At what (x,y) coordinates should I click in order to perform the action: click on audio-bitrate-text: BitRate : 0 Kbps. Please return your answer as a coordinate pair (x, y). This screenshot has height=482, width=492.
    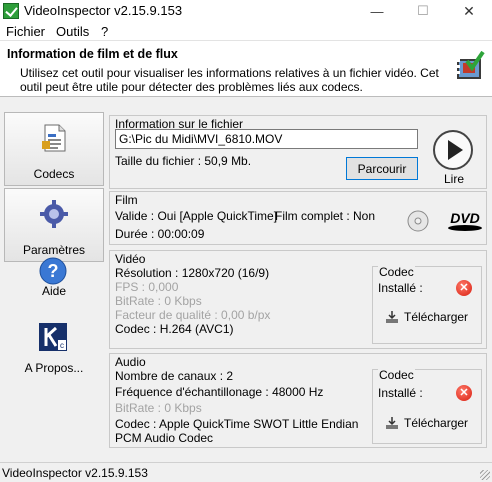
    Looking at the image, I should click on (158, 408).